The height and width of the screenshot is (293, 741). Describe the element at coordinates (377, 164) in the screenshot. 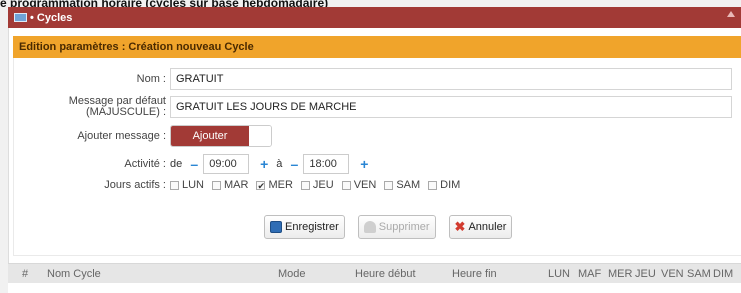

I see `activite-row: Activité : de – 09:00 + à – 18:00 +` at that location.